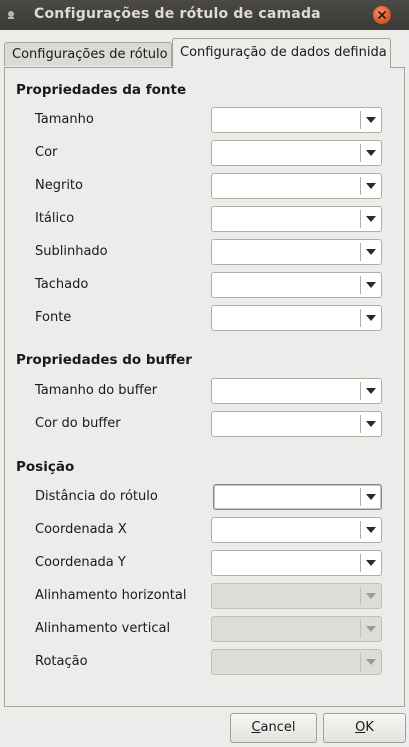 The height and width of the screenshot is (747, 409). Describe the element at coordinates (96, 390) in the screenshot. I see `label-tamanho-do-buffer: Tamanho do buffer` at that location.